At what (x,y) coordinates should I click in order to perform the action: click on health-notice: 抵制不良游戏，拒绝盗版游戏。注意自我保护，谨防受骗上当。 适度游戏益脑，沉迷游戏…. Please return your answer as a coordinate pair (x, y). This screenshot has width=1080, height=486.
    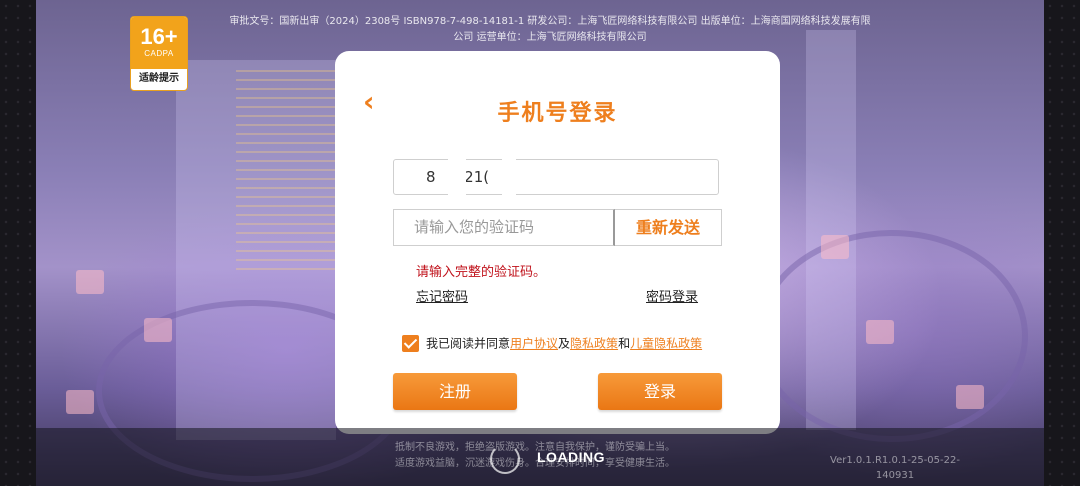
    Looking at the image, I should click on (535, 456).